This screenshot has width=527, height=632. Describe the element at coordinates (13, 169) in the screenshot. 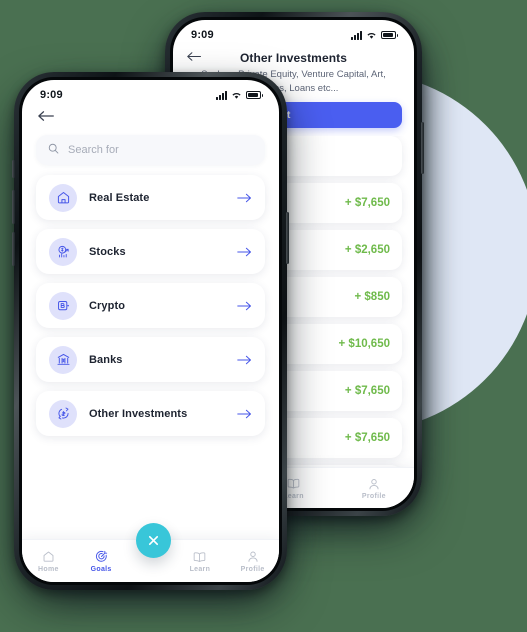

I see `mute-switch` at that location.